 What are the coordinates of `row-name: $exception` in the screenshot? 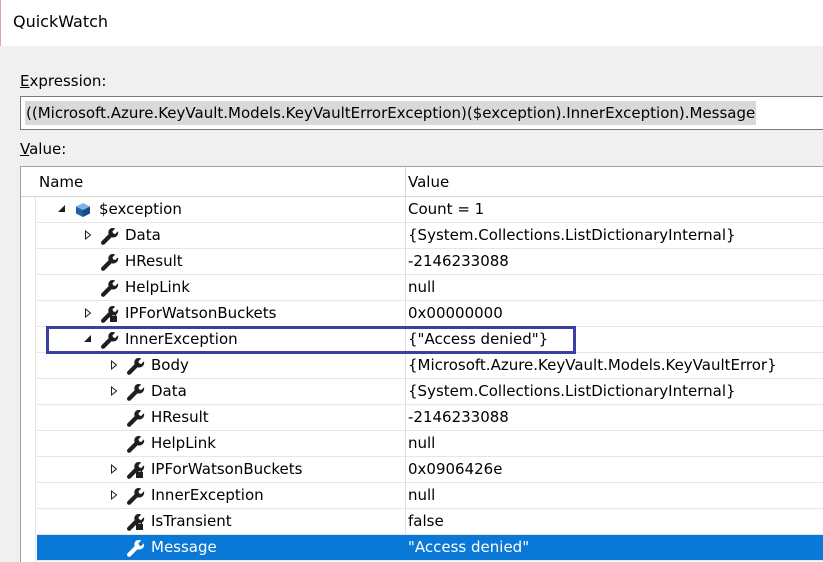 It's located at (140, 209).